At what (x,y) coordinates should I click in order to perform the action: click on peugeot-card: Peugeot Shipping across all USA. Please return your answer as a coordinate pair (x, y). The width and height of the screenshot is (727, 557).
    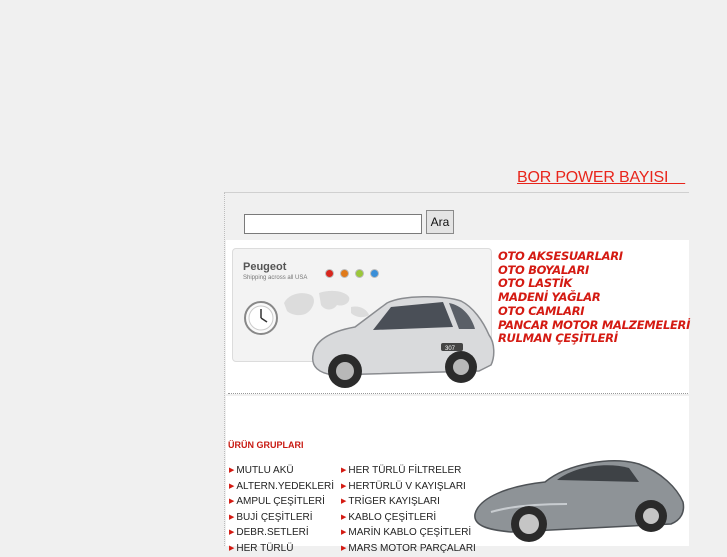
    Looking at the image, I should click on (362, 305).